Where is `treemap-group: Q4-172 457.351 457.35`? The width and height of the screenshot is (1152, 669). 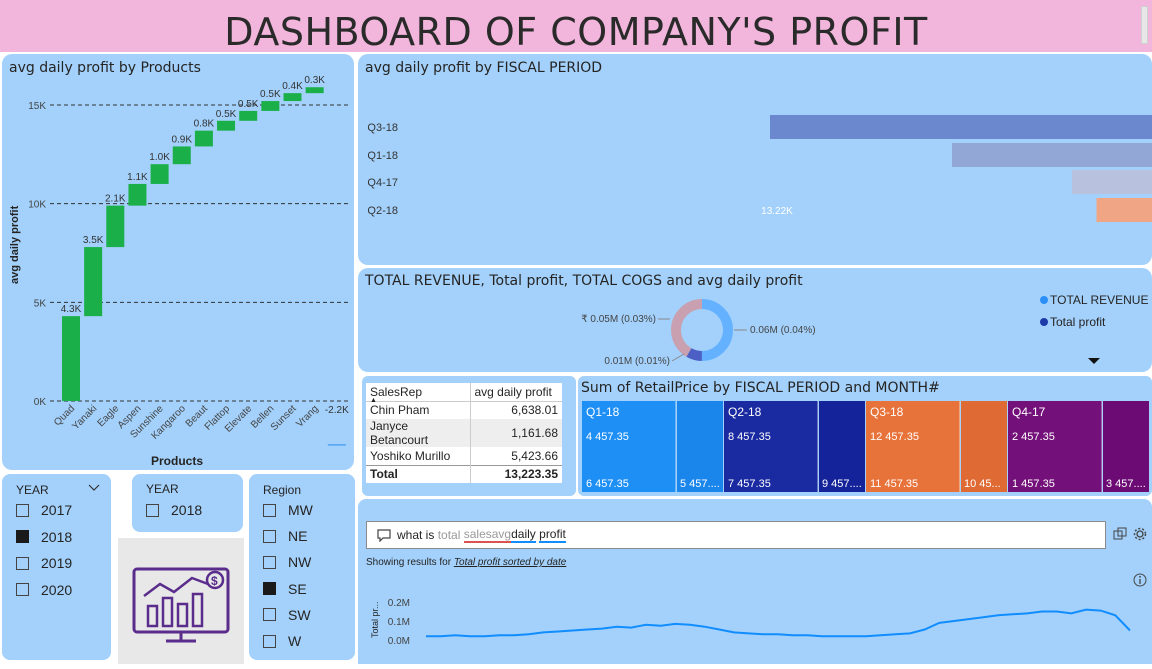 treemap-group: Q4-172 457.351 457.35 is located at coordinates (1055, 446).